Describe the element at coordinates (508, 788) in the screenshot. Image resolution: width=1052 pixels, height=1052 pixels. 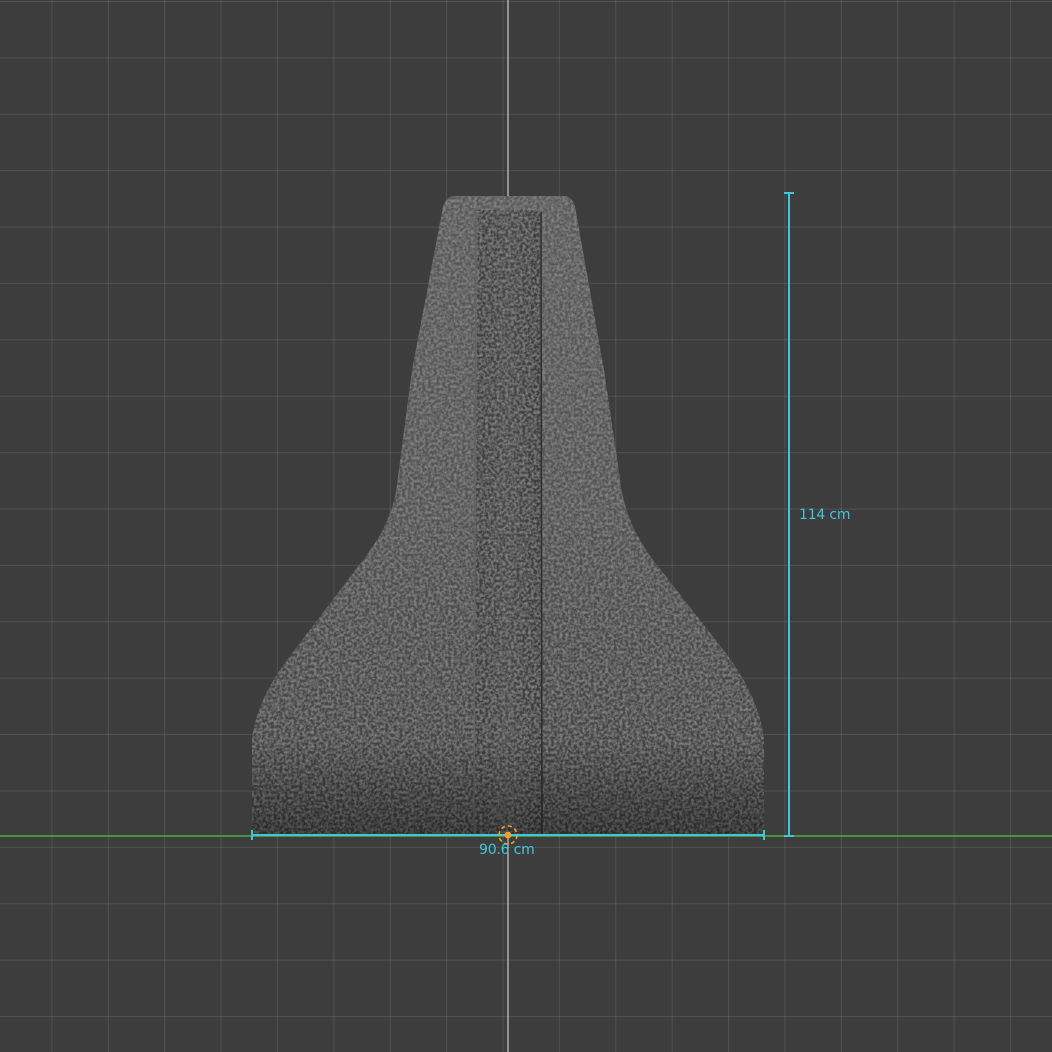
I see `barrier-base-shadow` at that location.